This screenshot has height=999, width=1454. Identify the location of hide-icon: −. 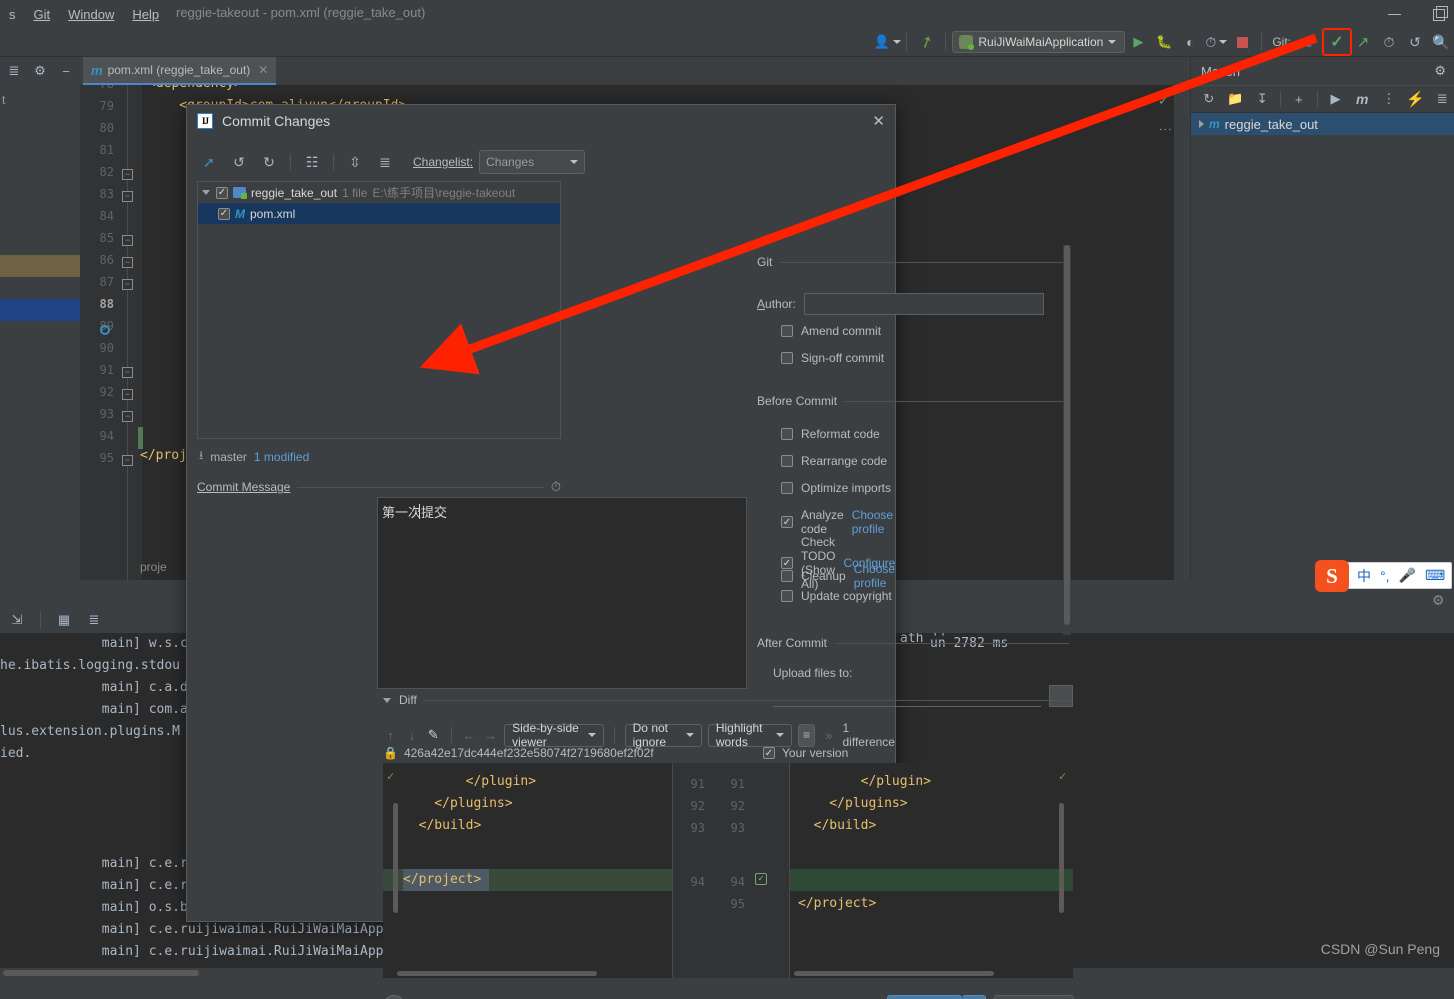
(66, 71).